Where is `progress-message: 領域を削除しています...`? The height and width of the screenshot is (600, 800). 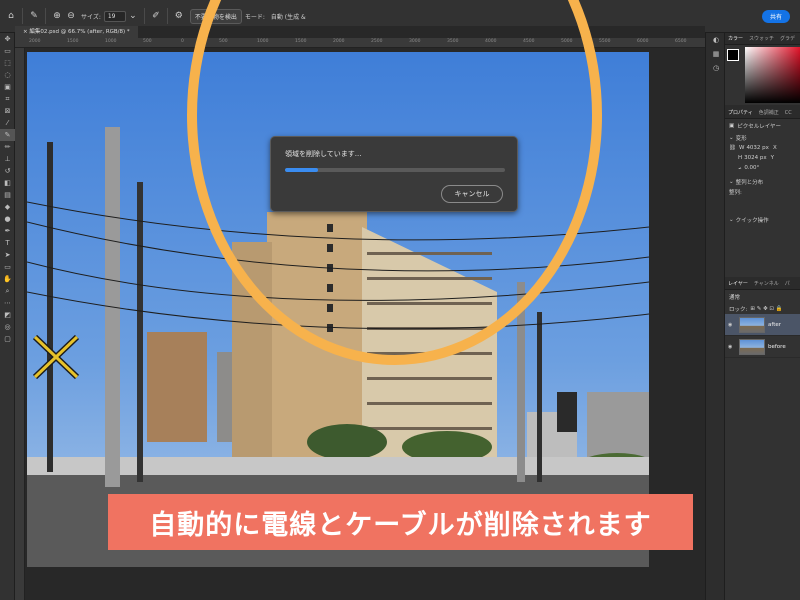 progress-message: 領域を削除しています... is located at coordinates (323, 154).